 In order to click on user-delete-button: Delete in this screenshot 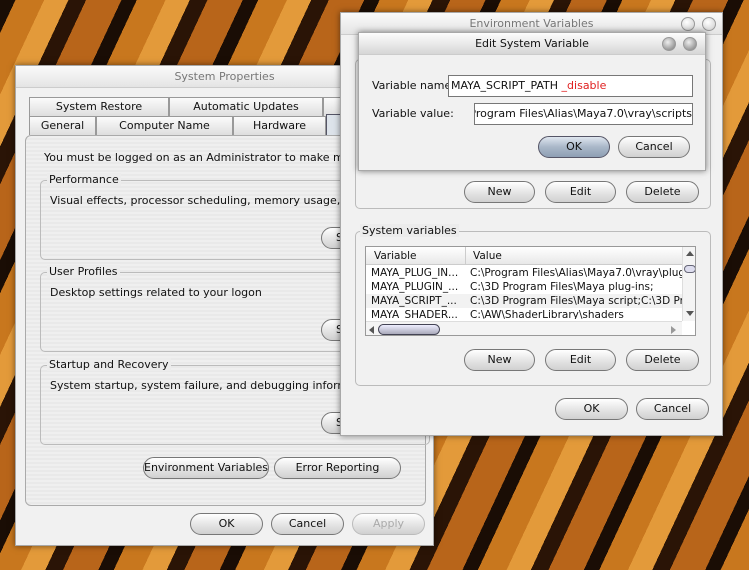, I will do `click(662, 192)`.